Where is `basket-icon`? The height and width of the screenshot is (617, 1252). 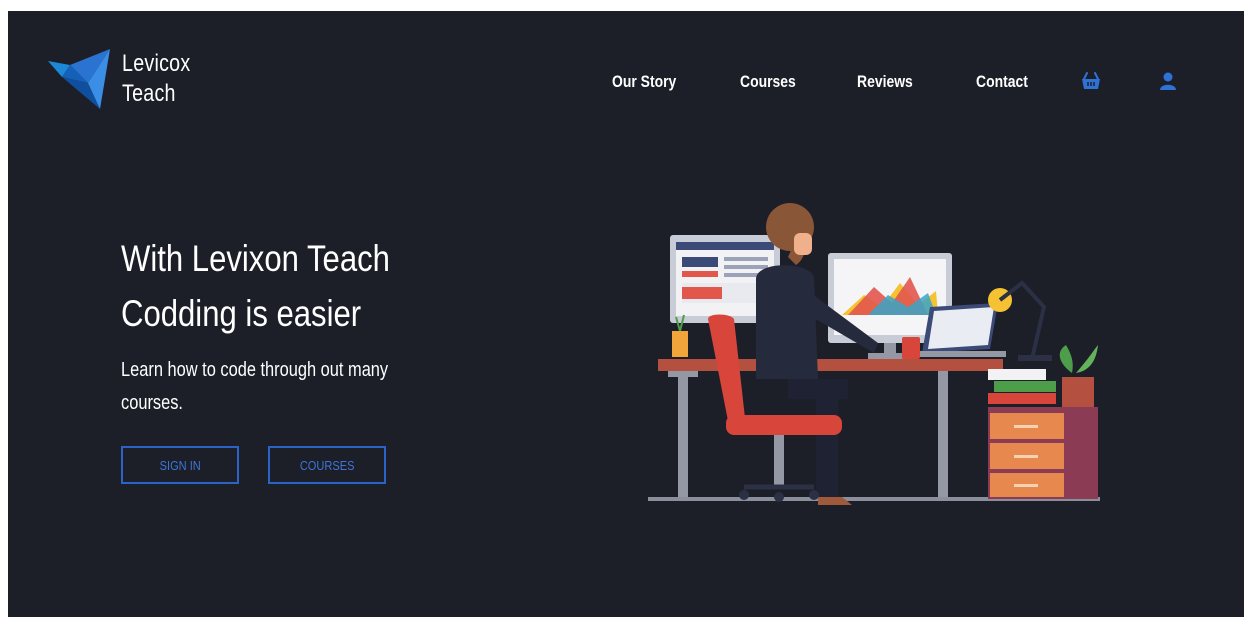 basket-icon is located at coordinates (1091, 80).